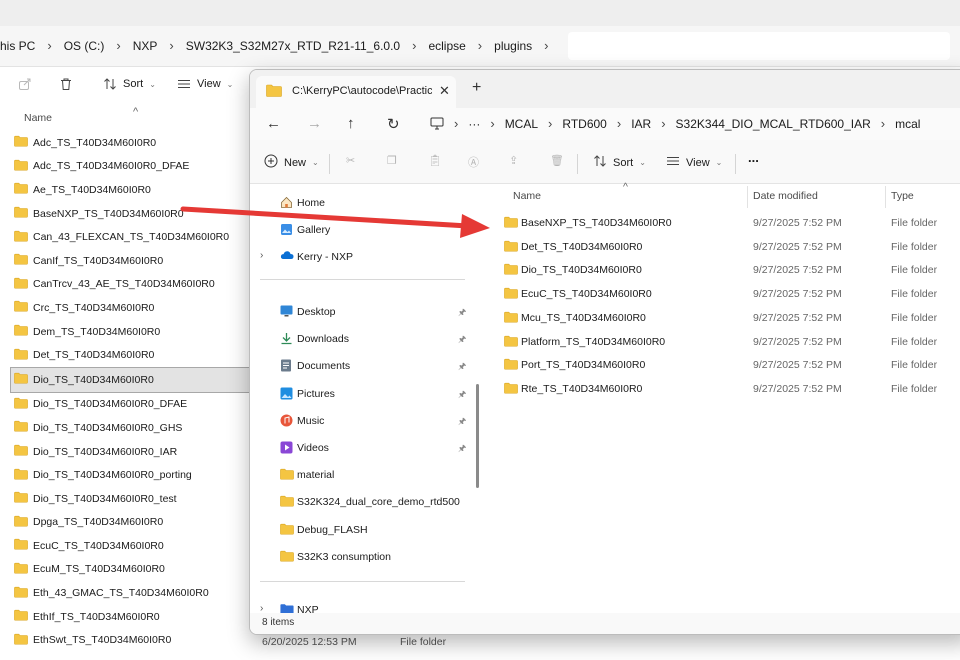 Image resolution: width=960 pixels, height=660 pixels. Describe the element at coordinates (619, 162) in the screenshot. I see `front-sort-button: Sort ⌄` at that location.